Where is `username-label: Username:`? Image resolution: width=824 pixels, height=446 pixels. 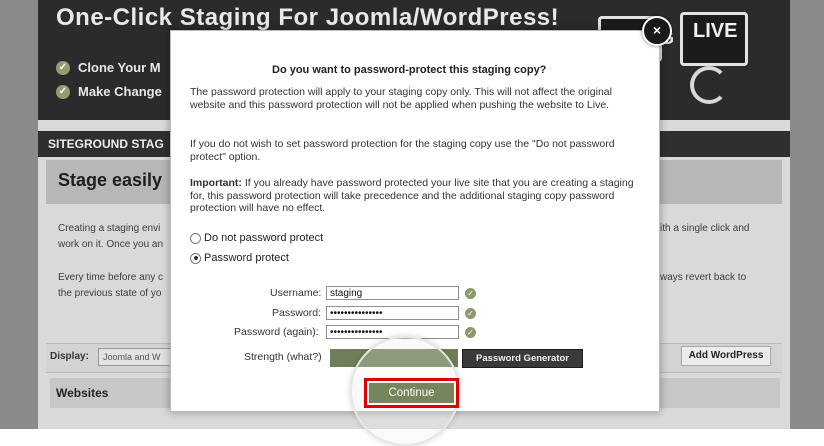
username-label: Username: is located at coordinates (296, 293).